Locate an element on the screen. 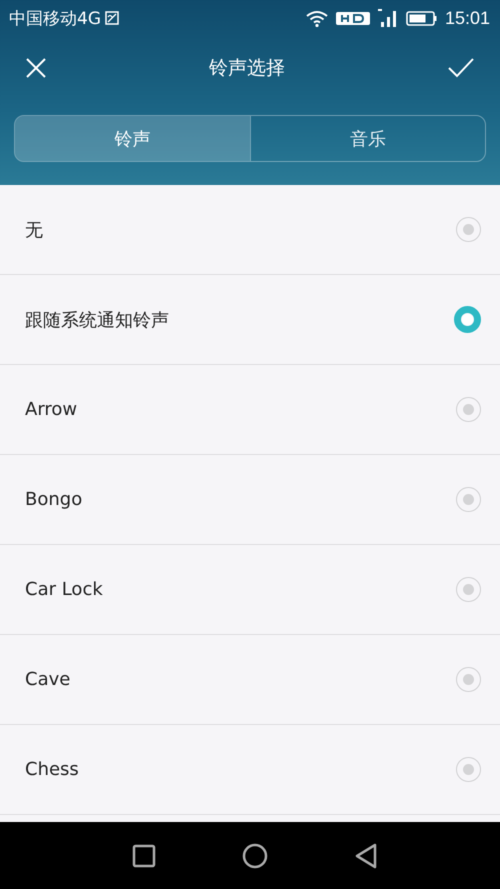  ringtone-name: Cave is located at coordinates (47, 679).